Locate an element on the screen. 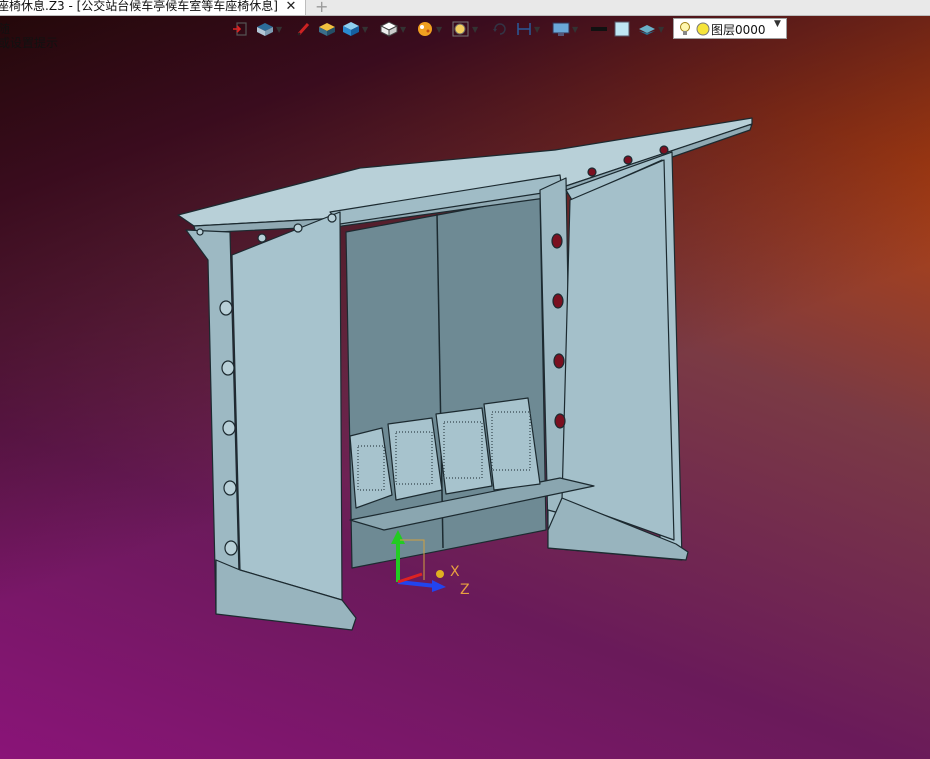  white-cube-icon: ▼ is located at coordinates (393, 29).